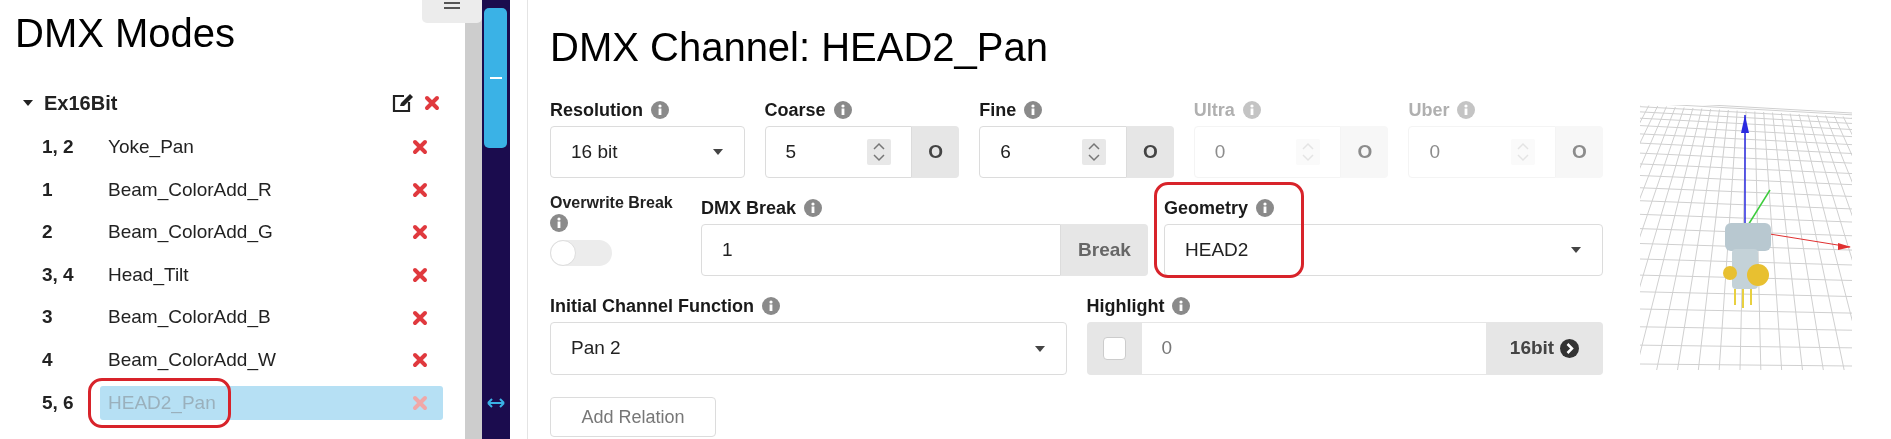 This screenshot has width=1891, height=439. What do you see at coordinates (48, 317) in the screenshot?
I see `channel-number: 3` at bounding box center [48, 317].